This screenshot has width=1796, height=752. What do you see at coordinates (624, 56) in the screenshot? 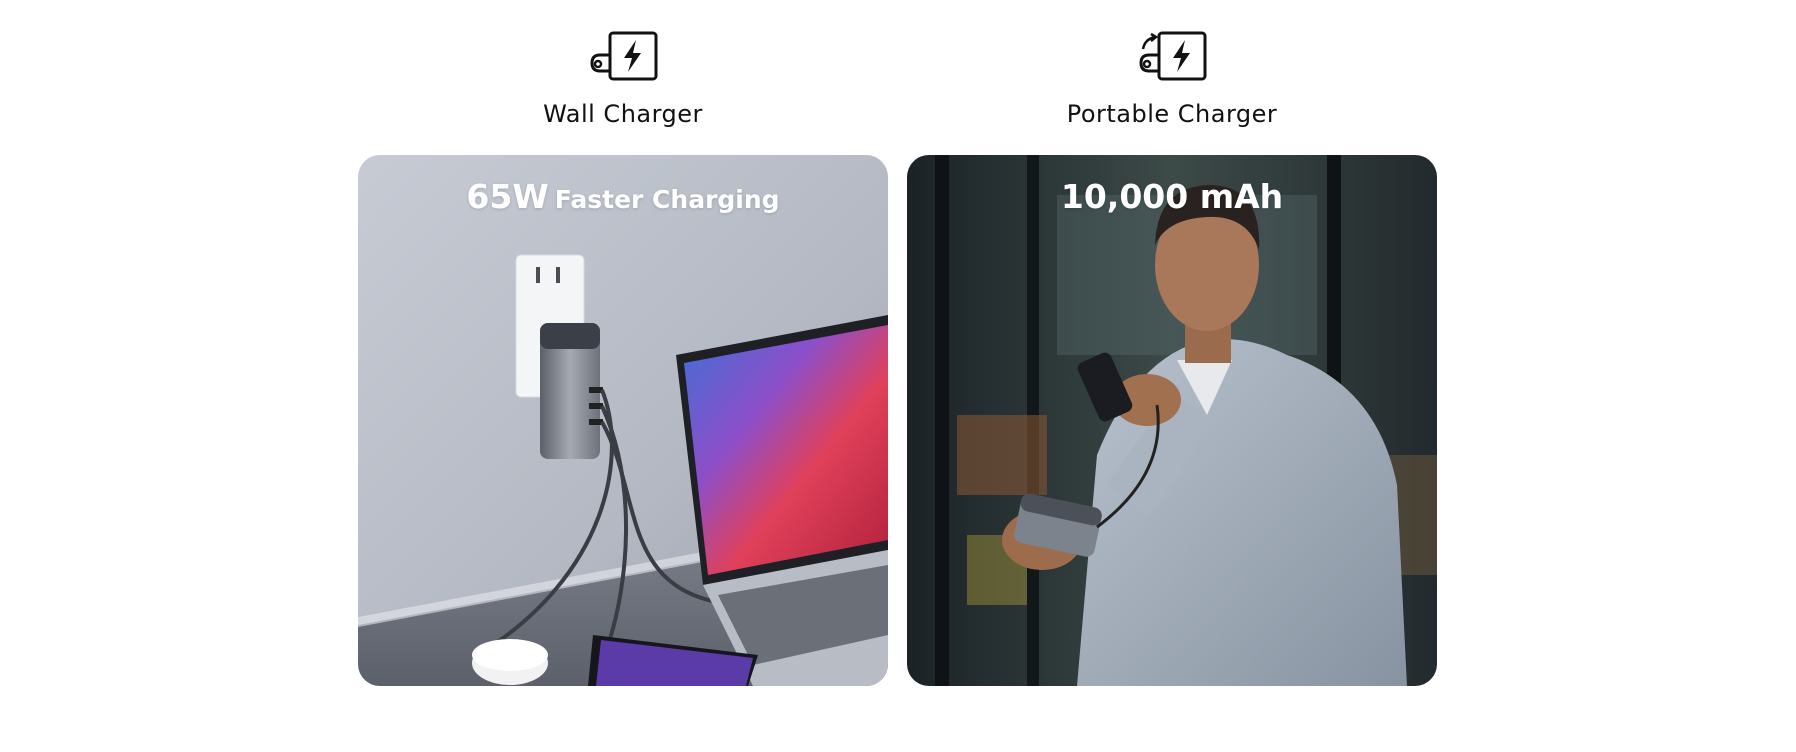
I see `wall-charger-icon` at bounding box center [624, 56].